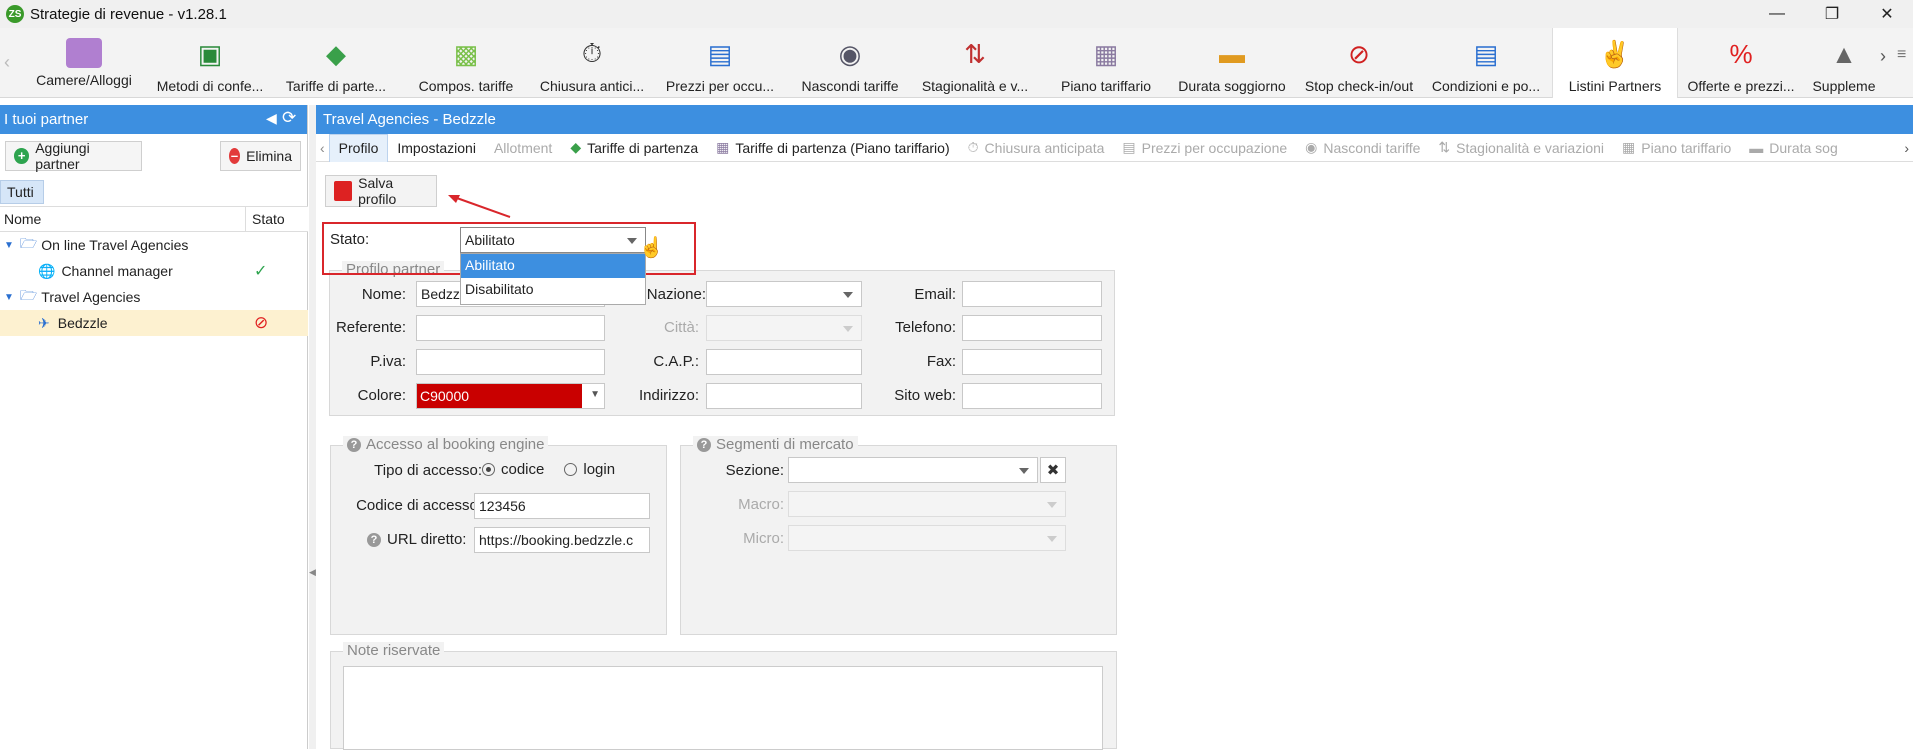 Image resolution: width=1913 pixels, height=750 pixels. I want to click on referente-label: Referente:, so click(370, 327).